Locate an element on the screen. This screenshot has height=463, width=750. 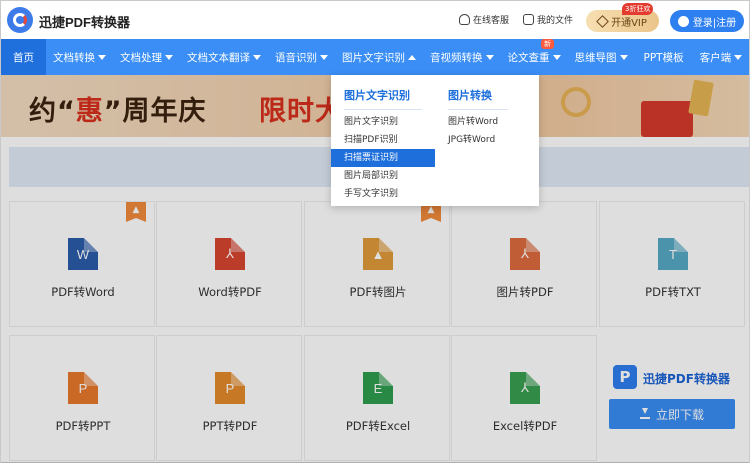
online-service-label: 在线客服 is located at coordinates (491, 21).